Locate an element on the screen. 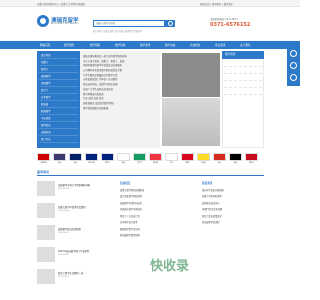  sidebar-item: 马来西亚 is located at coordinates (58, 118).